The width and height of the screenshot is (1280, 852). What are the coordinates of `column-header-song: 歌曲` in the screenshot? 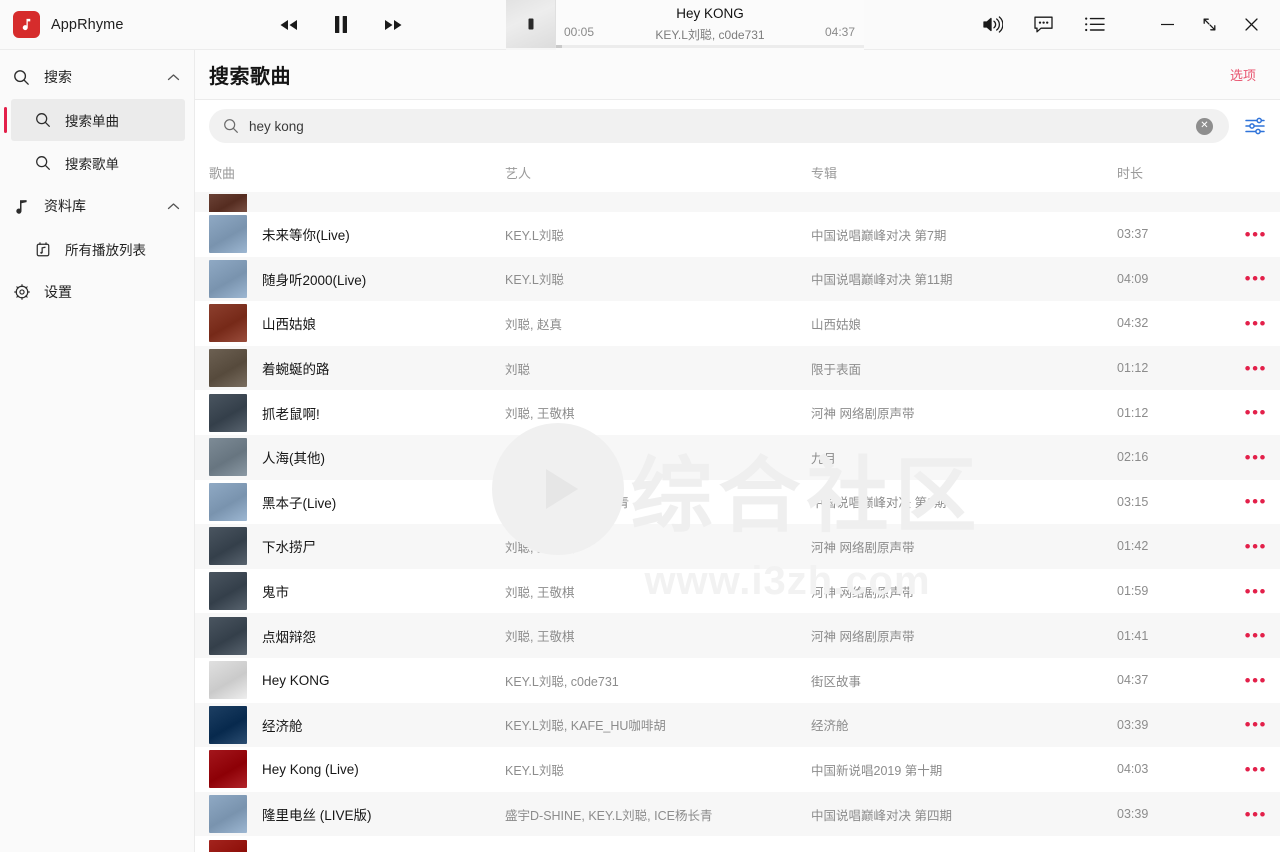 It's located at (357, 172).